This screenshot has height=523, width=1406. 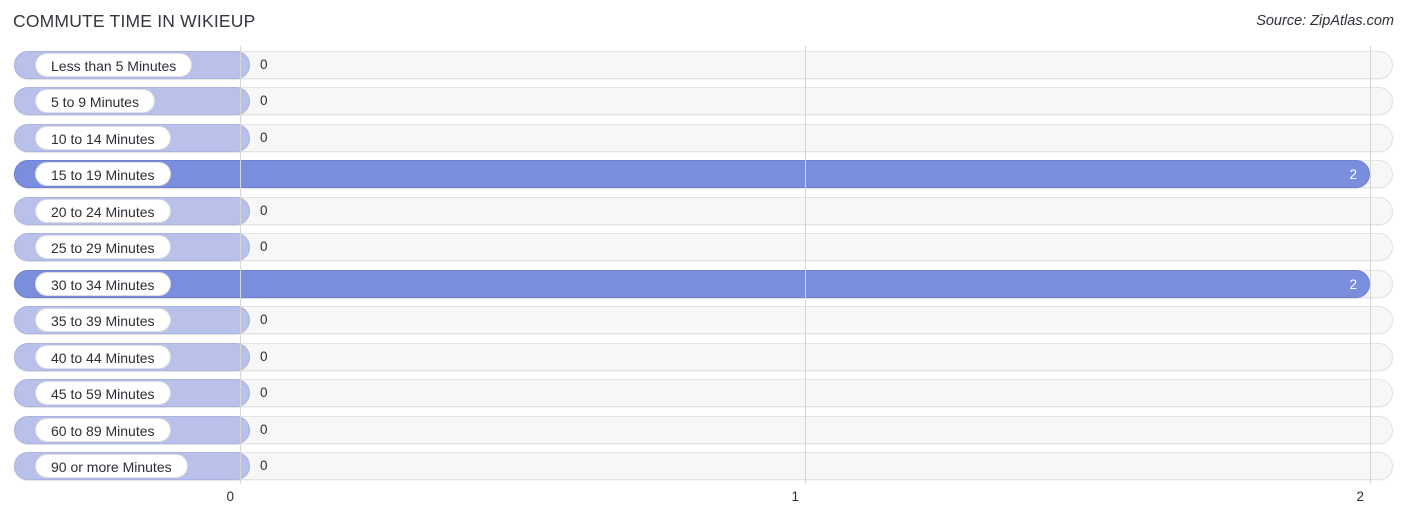 What do you see at coordinates (795, 496) in the screenshot?
I see `x-axis-tick-label: 1` at bounding box center [795, 496].